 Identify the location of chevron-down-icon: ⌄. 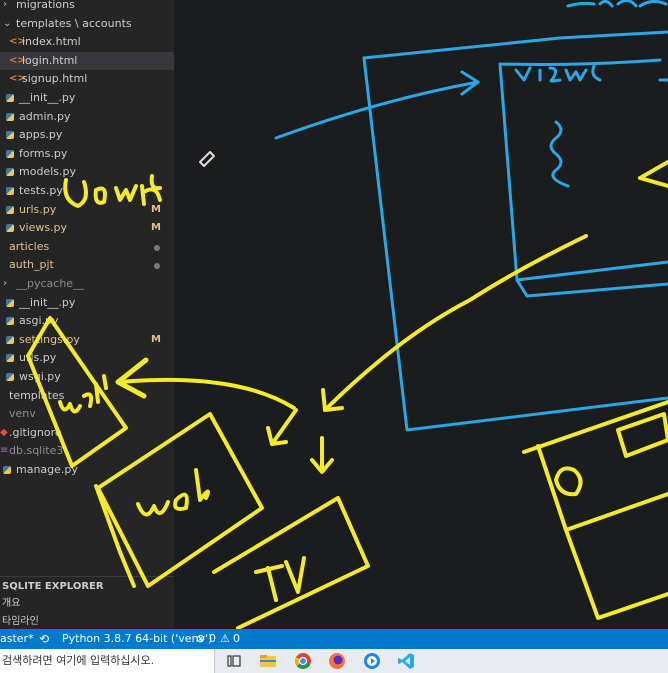
(7, 24).